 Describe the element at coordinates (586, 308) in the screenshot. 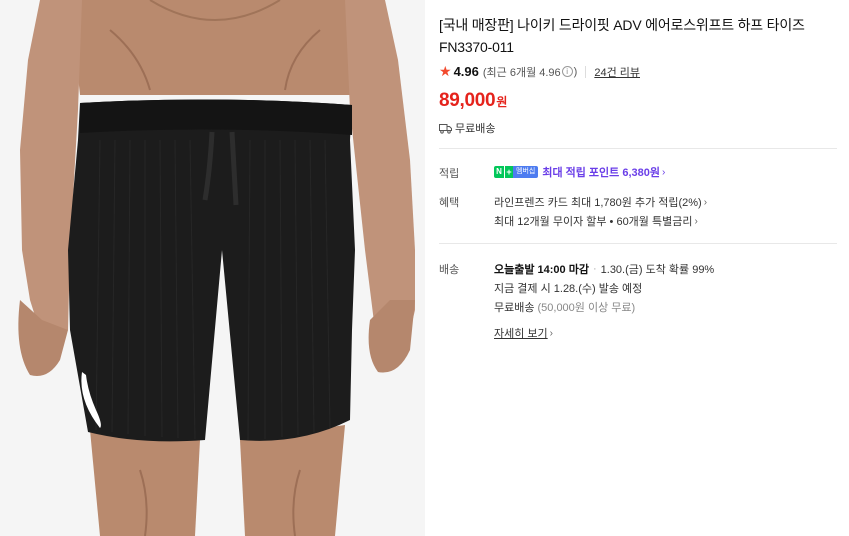

I see `free-shipping-condition: (50,000원 이상 무료)` at that location.